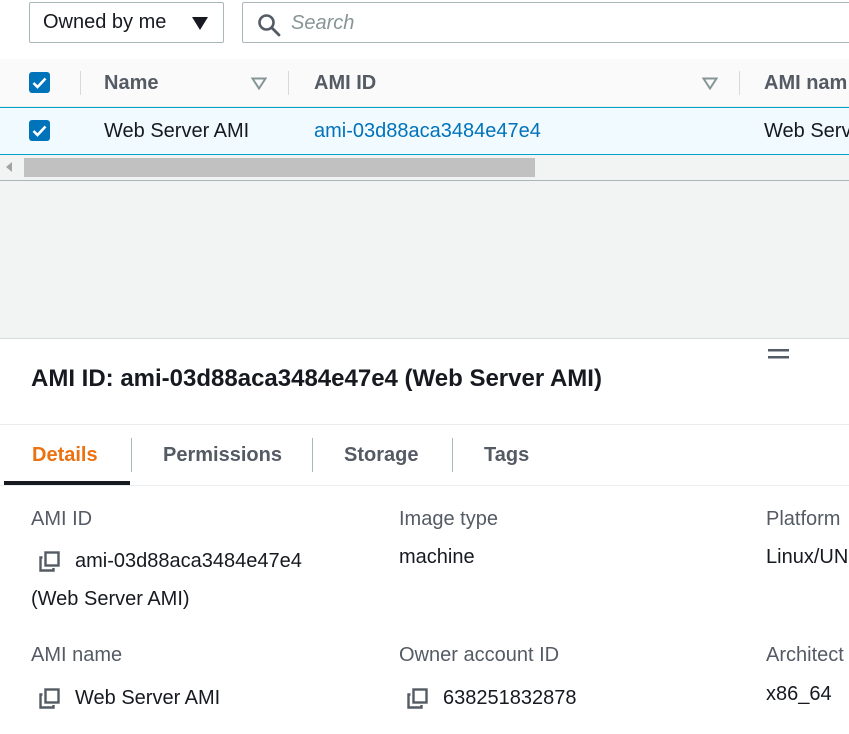 The height and width of the screenshot is (734, 849). What do you see at coordinates (799, 694) in the screenshot?
I see `architecture-value: x86_64` at bounding box center [799, 694].